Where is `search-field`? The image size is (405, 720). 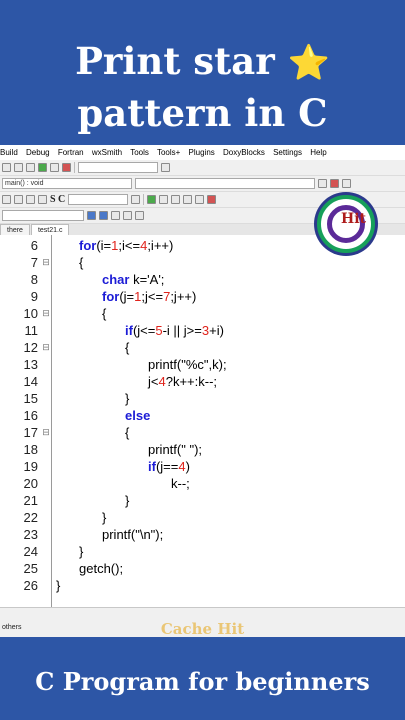
search-field is located at coordinates (98, 199).